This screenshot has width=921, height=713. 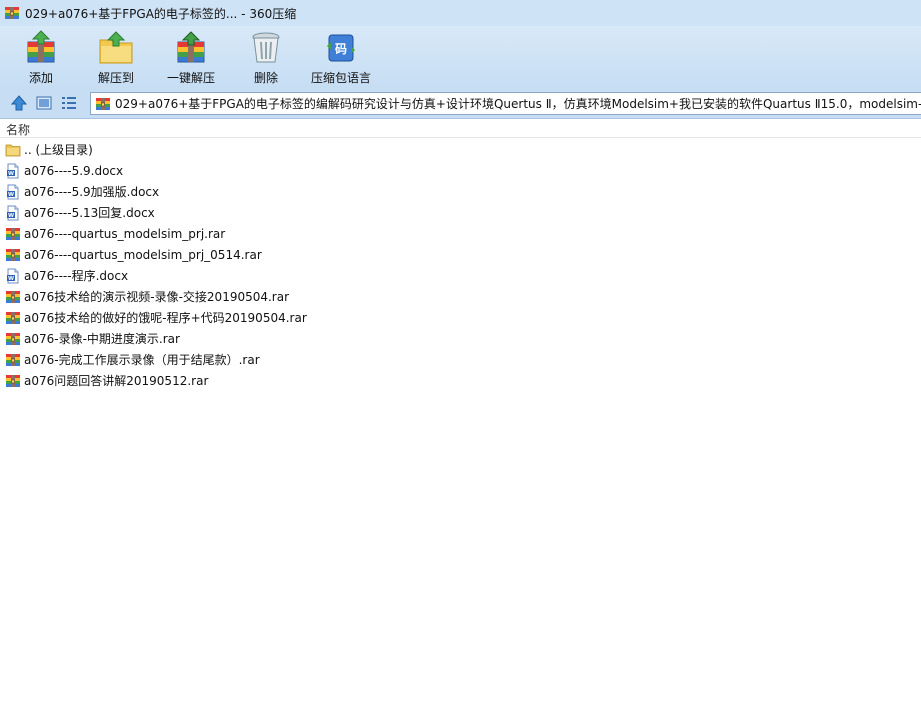 What do you see at coordinates (460, 275) in the screenshot?
I see `list-item: a076----程序.docx` at bounding box center [460, 275].